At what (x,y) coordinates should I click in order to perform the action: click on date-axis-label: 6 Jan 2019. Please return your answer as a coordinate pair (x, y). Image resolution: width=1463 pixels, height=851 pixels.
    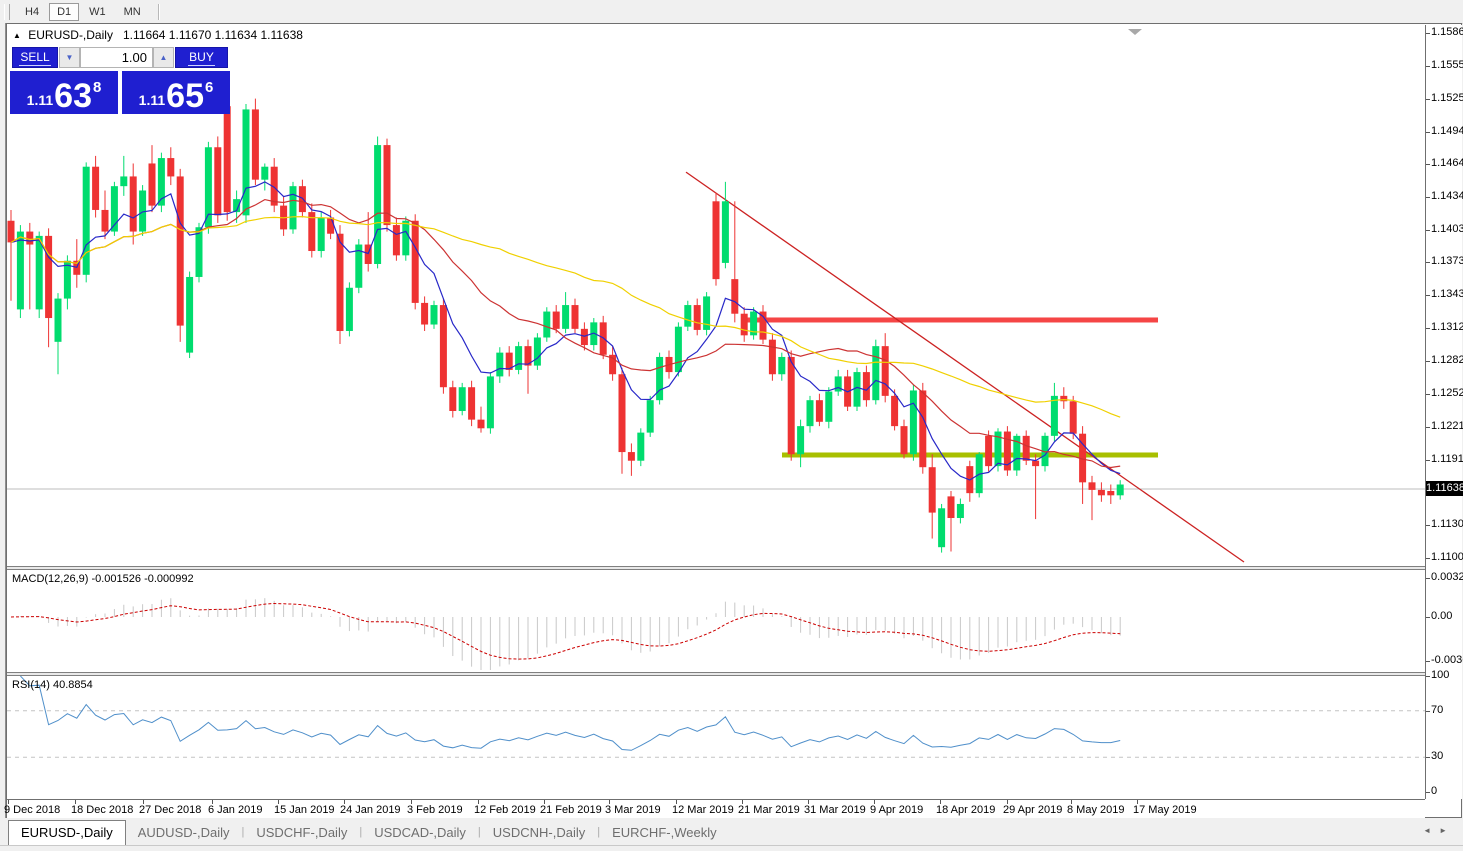
    Looking at the image, I should click on (235, 810).